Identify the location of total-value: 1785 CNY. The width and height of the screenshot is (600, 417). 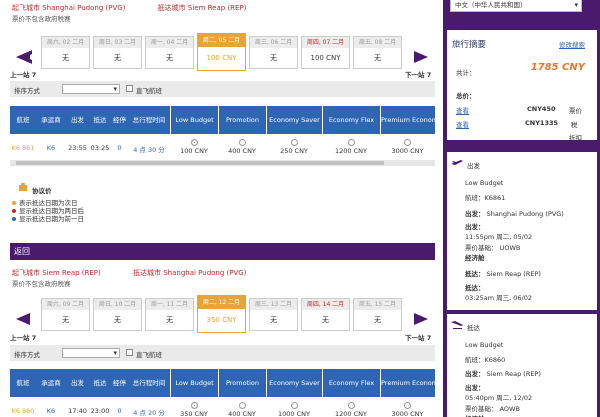
(557, 67).